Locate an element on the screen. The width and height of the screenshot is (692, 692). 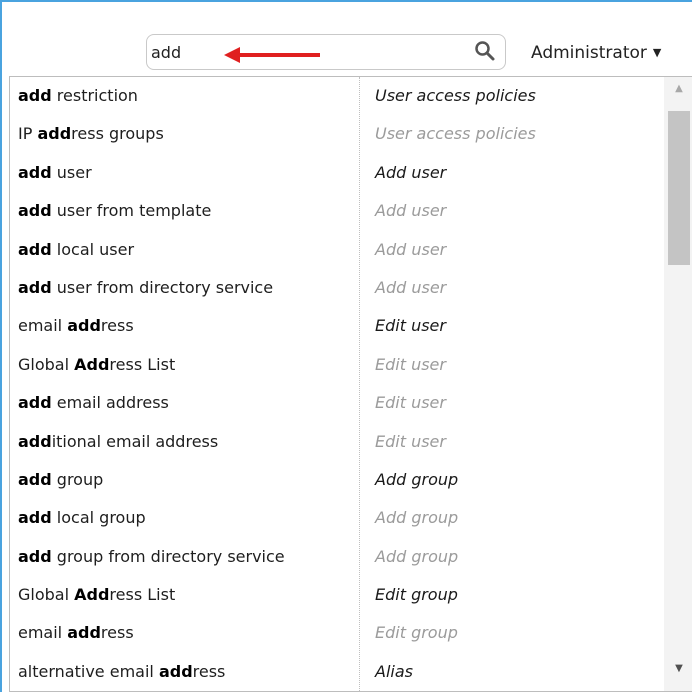
result-term: add local group is located at coordinates (82, 518).